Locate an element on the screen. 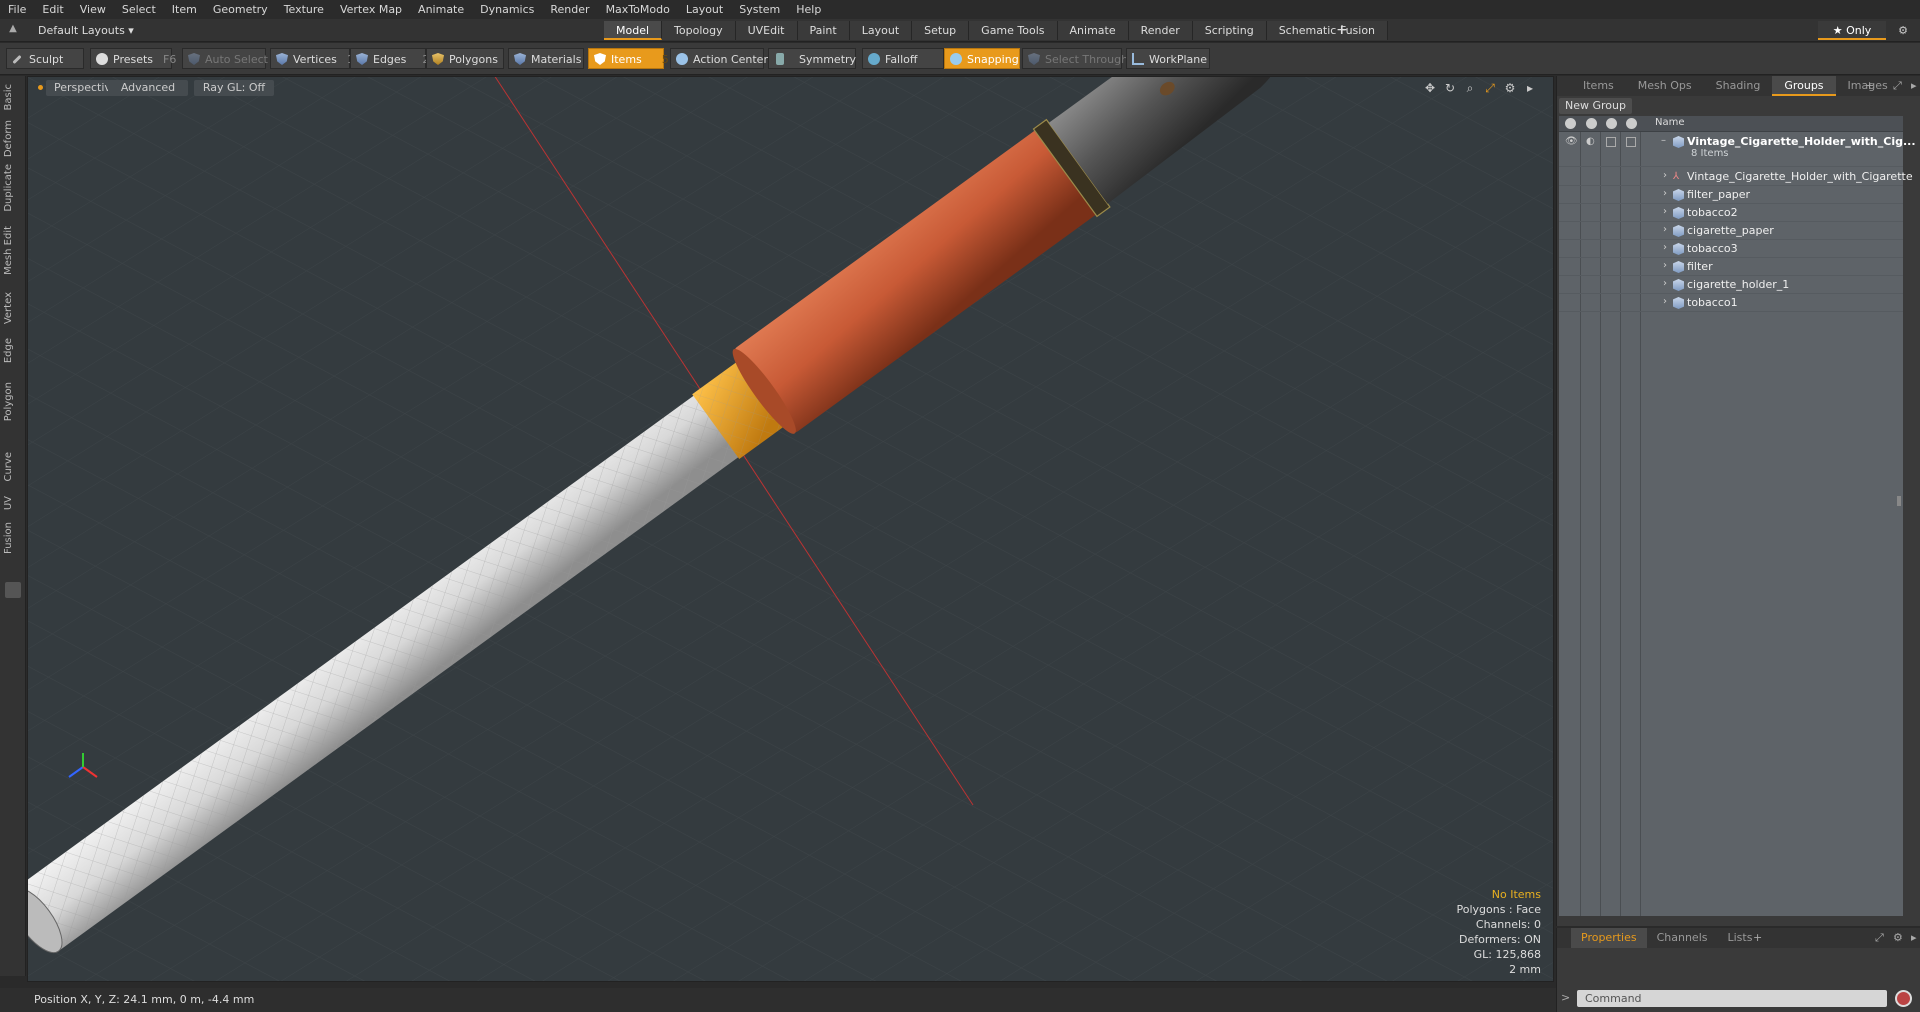 The image size is (1920, 1012). viewport-settings-icon: ⚙ is located at coordinates (1510, 88).